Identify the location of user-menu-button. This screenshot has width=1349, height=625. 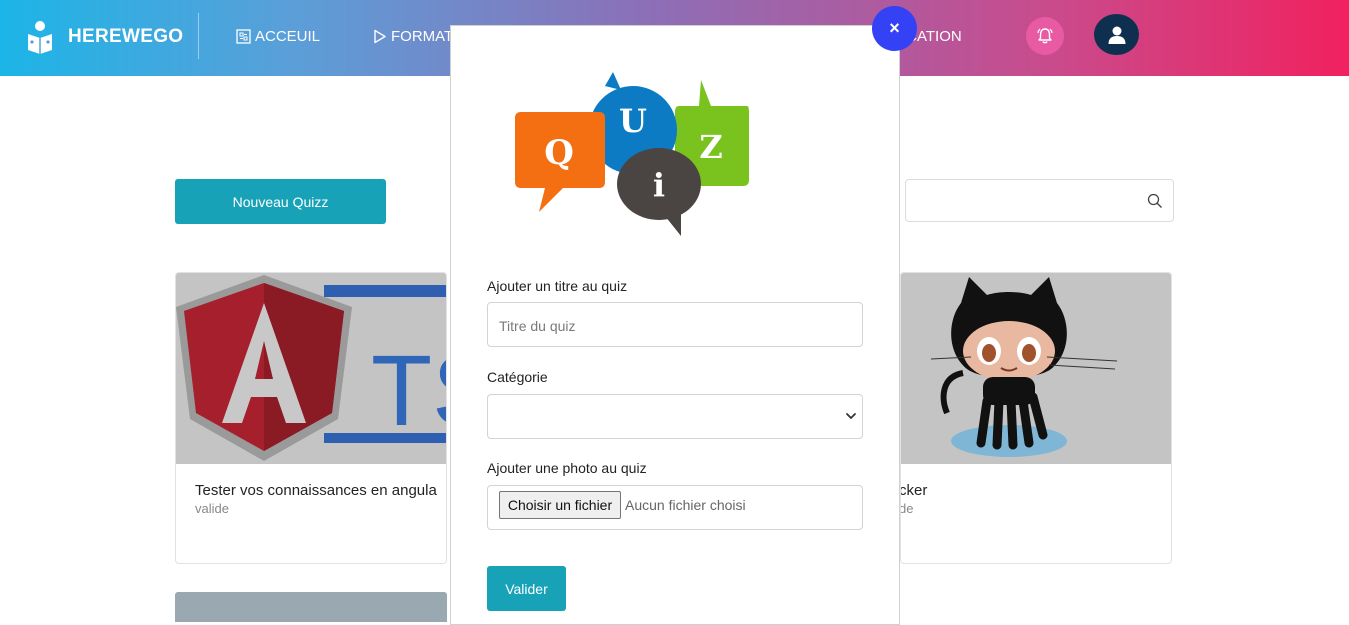
(1116, 34).